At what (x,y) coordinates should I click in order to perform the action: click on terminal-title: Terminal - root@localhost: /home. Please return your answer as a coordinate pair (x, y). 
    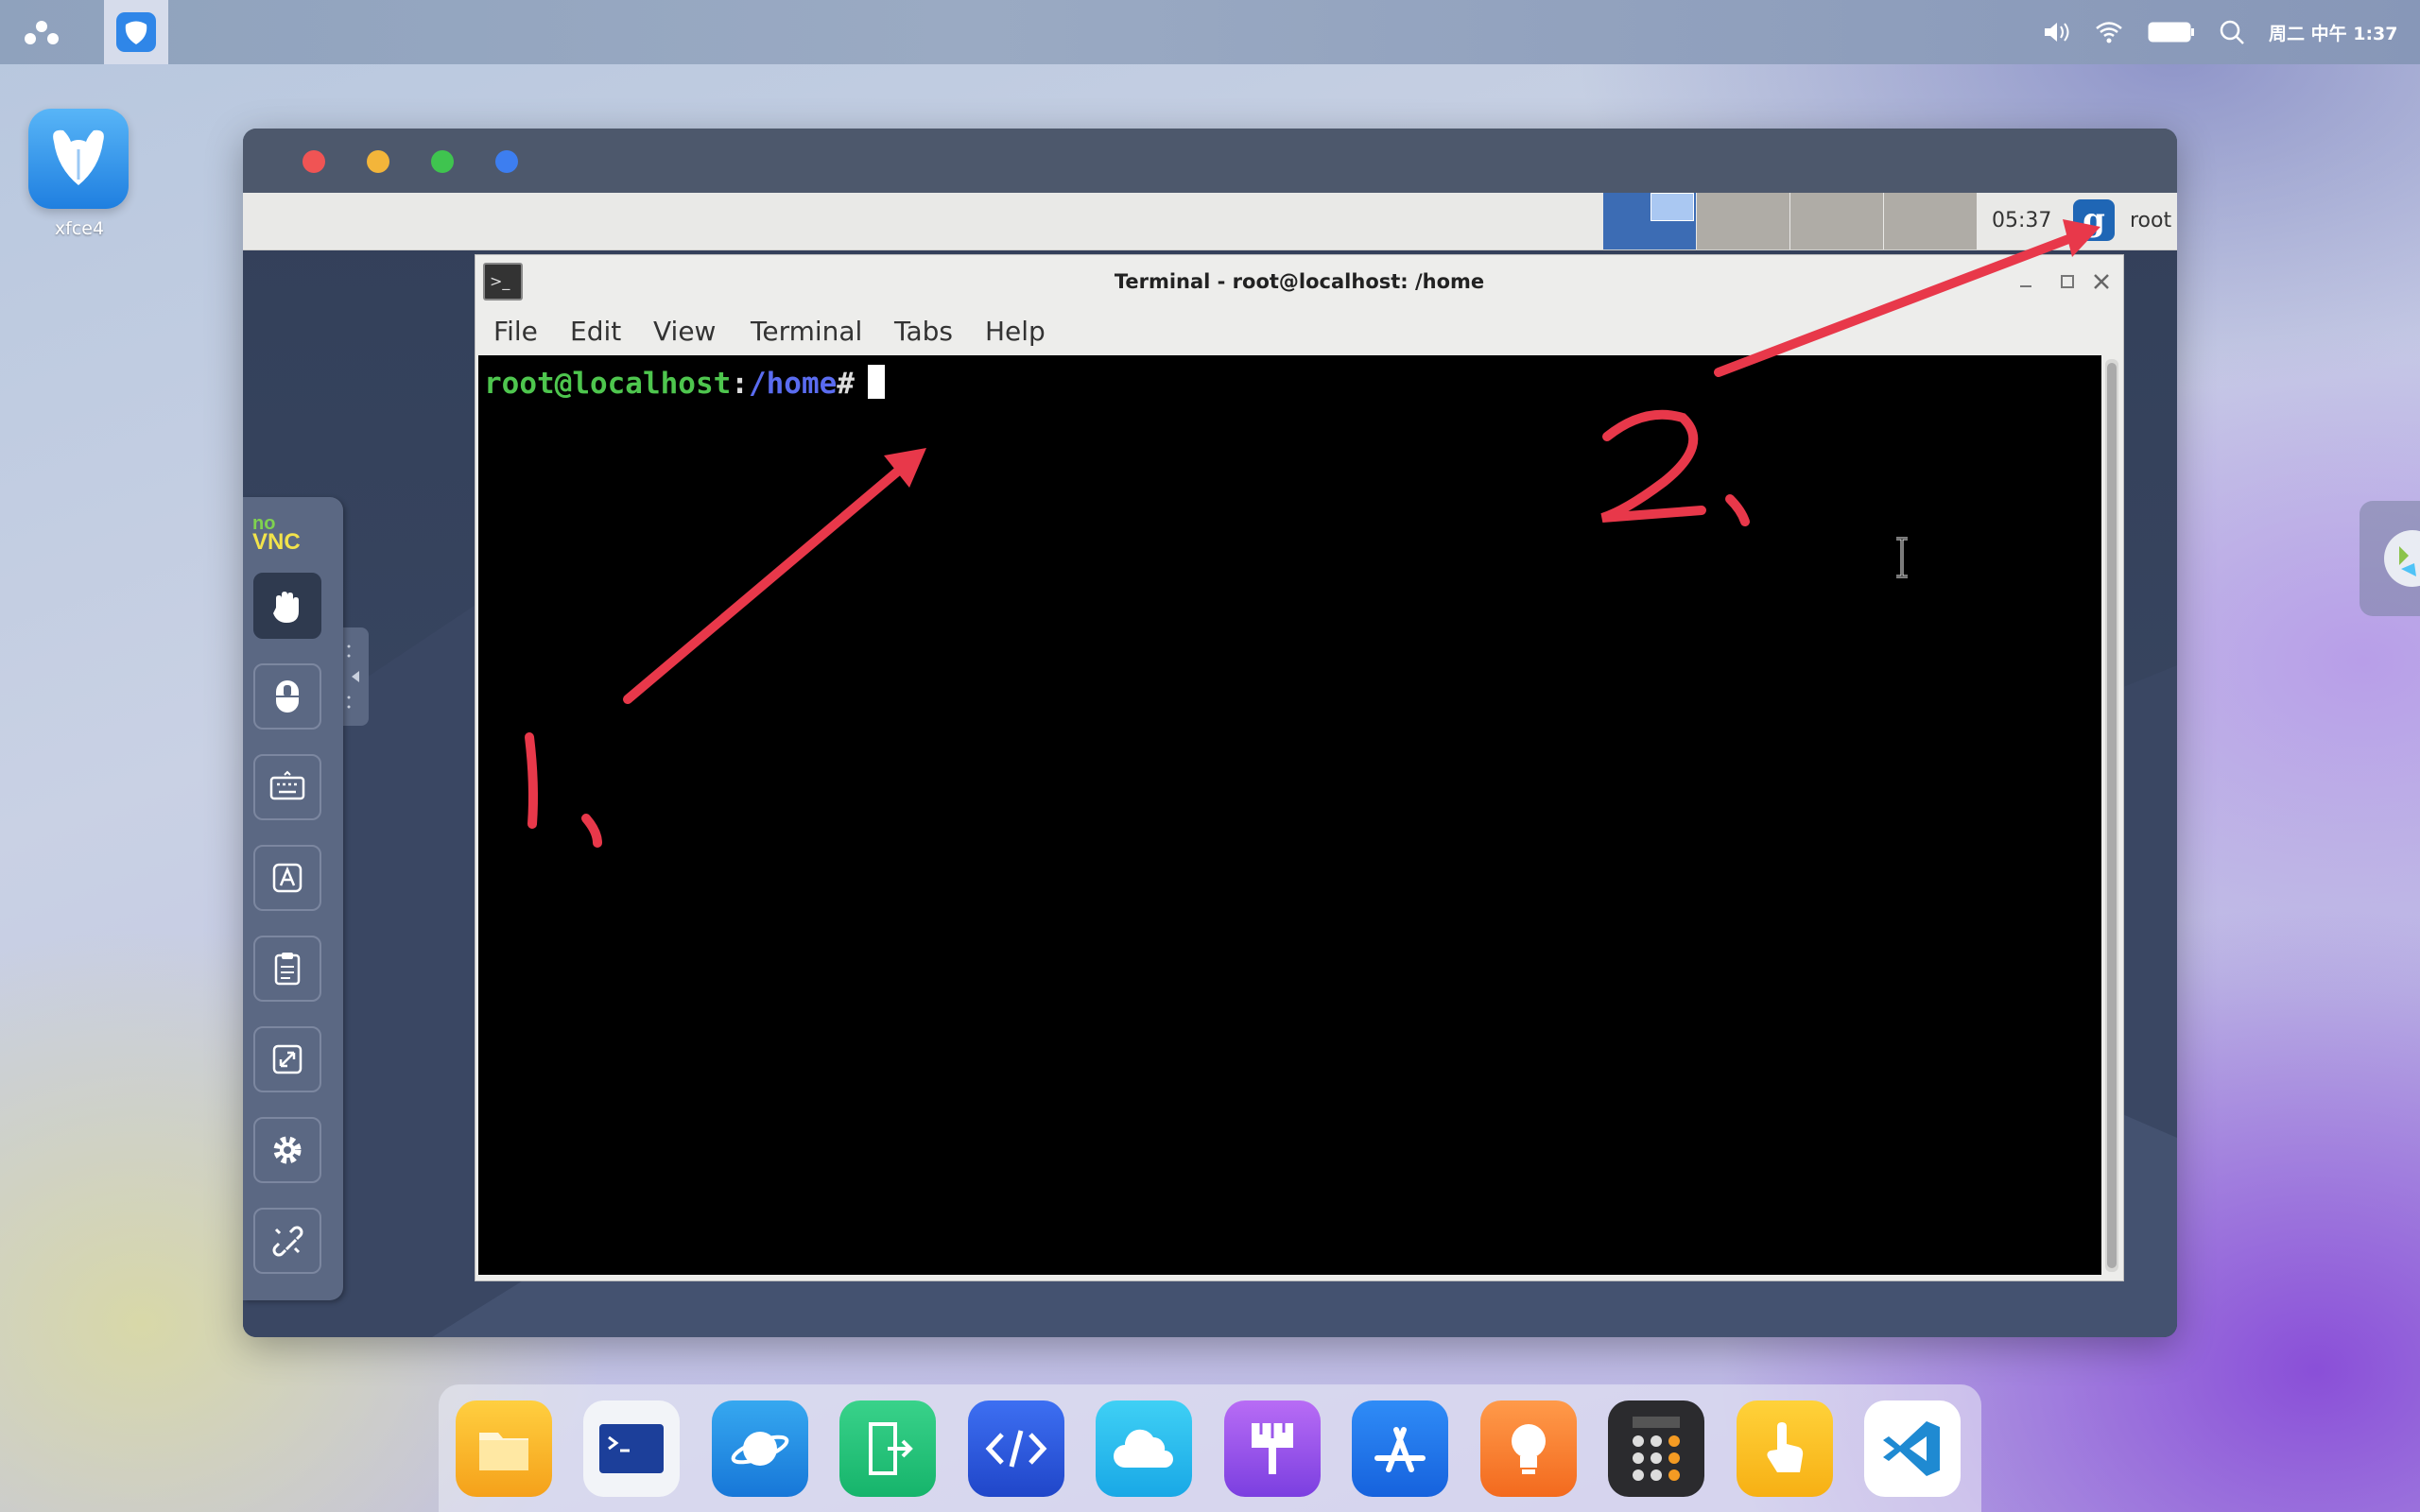
    Looking at the image, I should click on (1299, 281).